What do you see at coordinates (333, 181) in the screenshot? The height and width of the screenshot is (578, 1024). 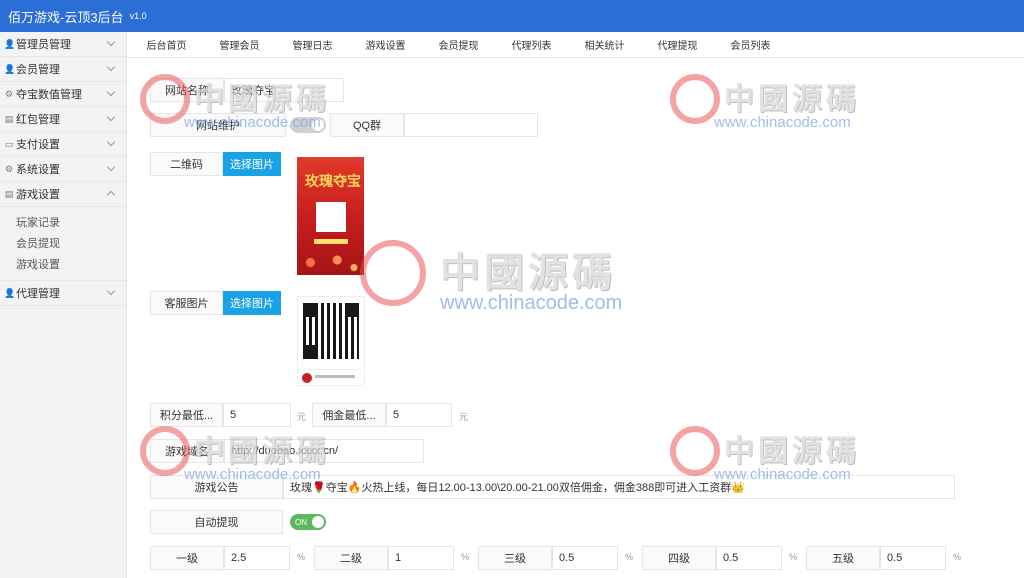 I see `poster-title: 玫瑰夺宝` at bounding box center [333, 181].